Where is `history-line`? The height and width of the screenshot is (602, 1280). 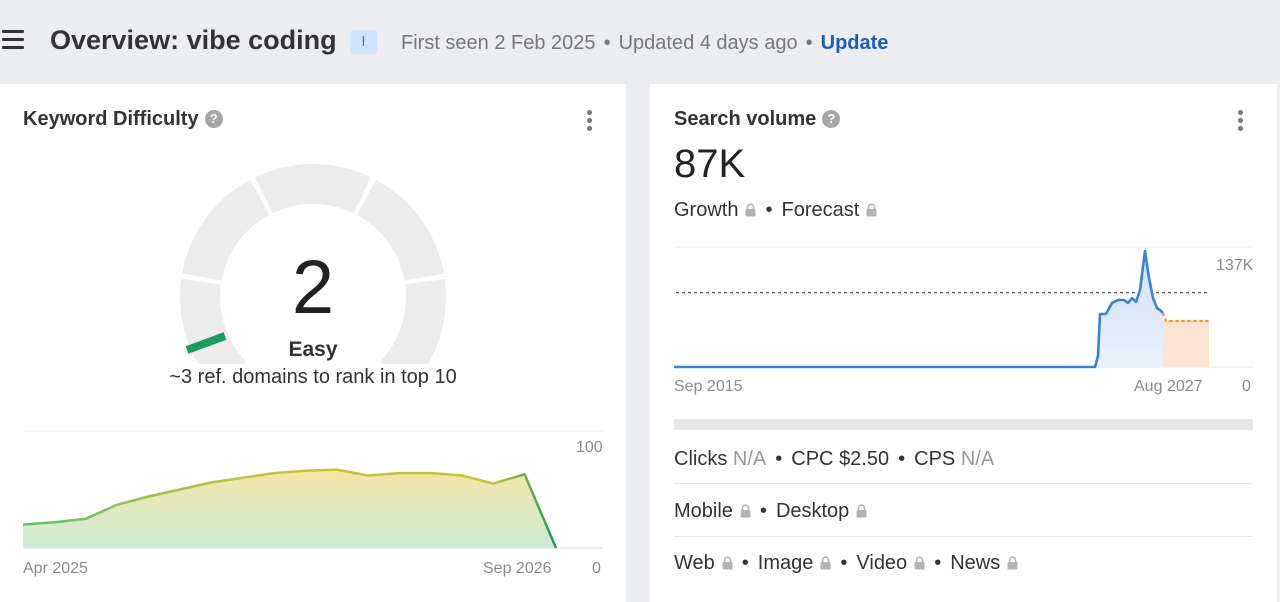
history-line is located at coordinates (919, 309).